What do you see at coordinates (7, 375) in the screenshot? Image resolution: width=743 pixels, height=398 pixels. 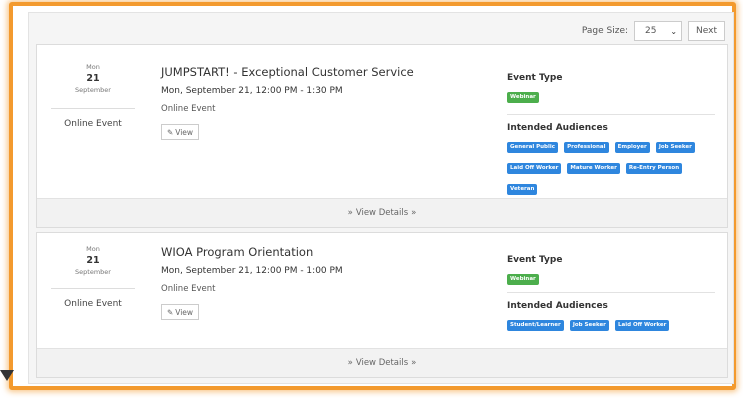 I see `pointer-arrow-icon` at bounding box center [7, 375].